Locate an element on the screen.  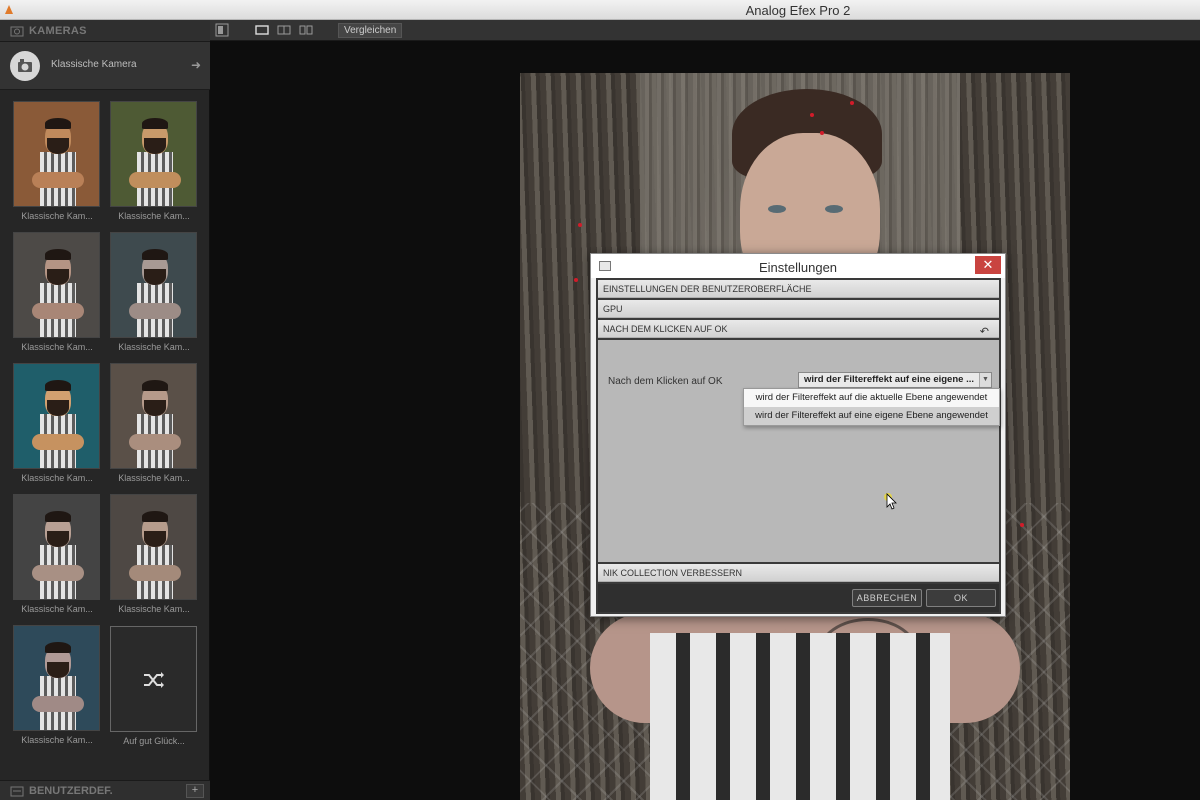
section-ui-settings-label: EINSTELLUNGEN DER BENUTZEROBERFLÄCHE is located at coordinates (707, 289).